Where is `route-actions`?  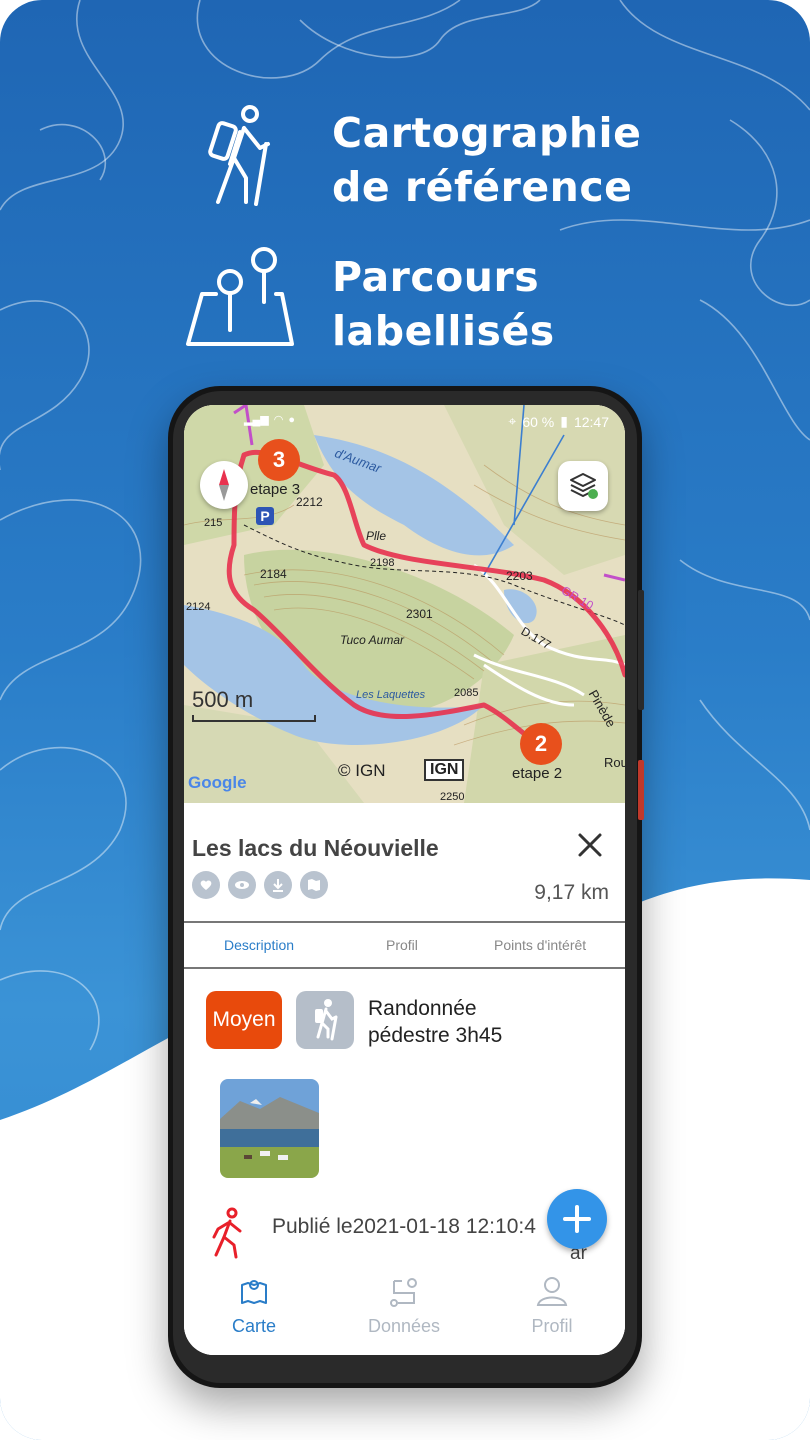 route-actions is located at coordinates (260, 885).